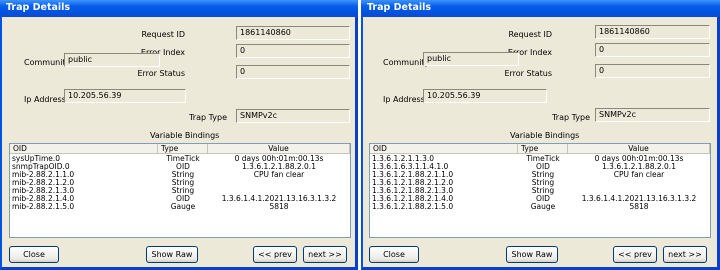  I want to click on oid-cell: mib-2.88.2.1.5.0, so click(43, 207).